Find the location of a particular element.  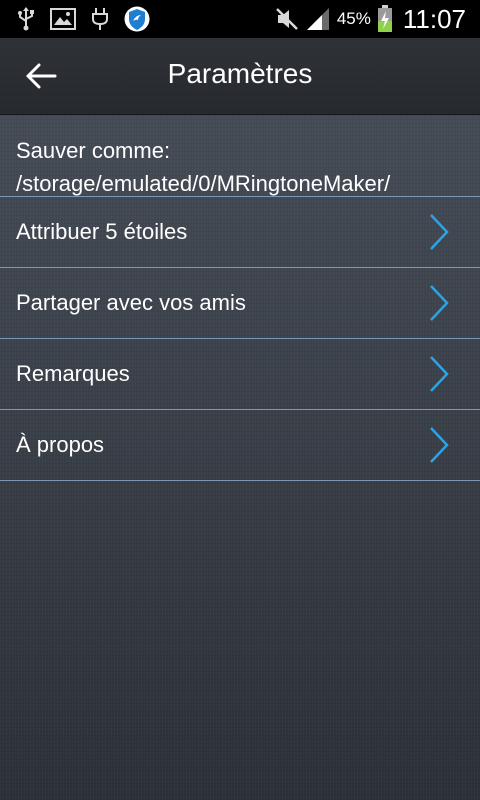

charging-plug-icon is located at coordinates (100, 19).